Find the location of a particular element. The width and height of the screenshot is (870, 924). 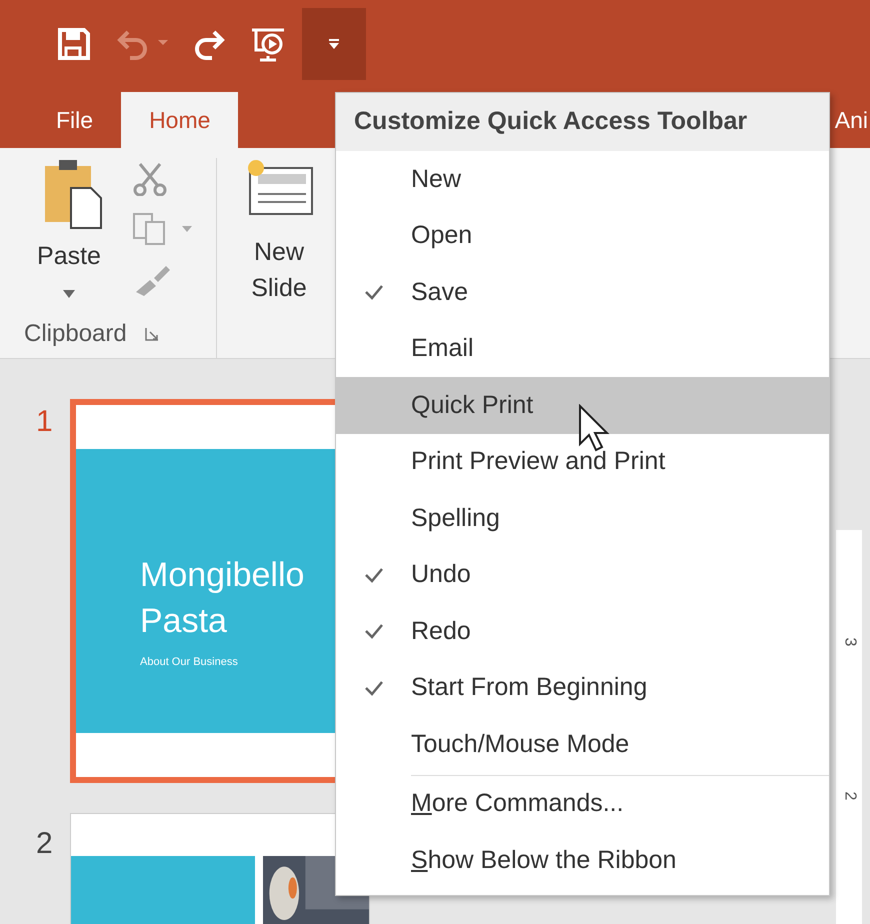

group-label: Clipboard is located at coordinates (75, 333).